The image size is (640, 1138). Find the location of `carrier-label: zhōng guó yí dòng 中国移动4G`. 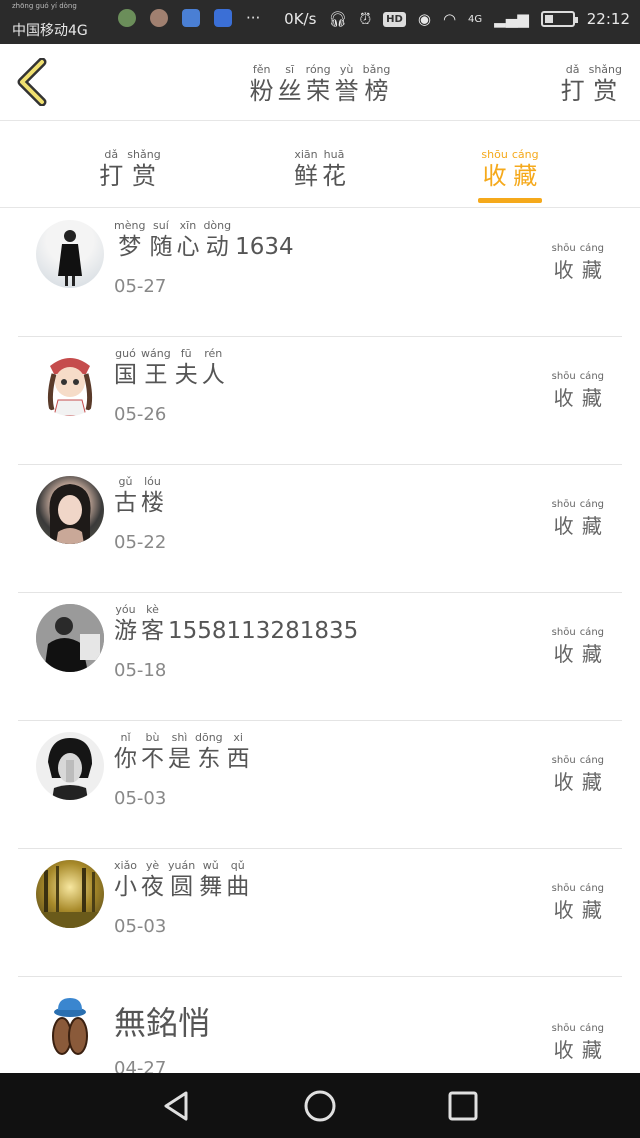

carrier-label: zhōng guó yí dòng 中国移动4G is located at coordinates (50, 21).